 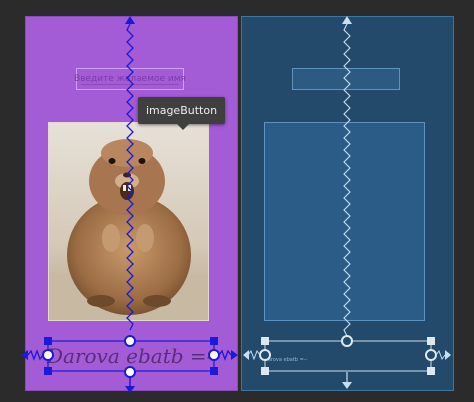 I want to click on blueprint-anchor-right-icon, so click(x=431, y=355).